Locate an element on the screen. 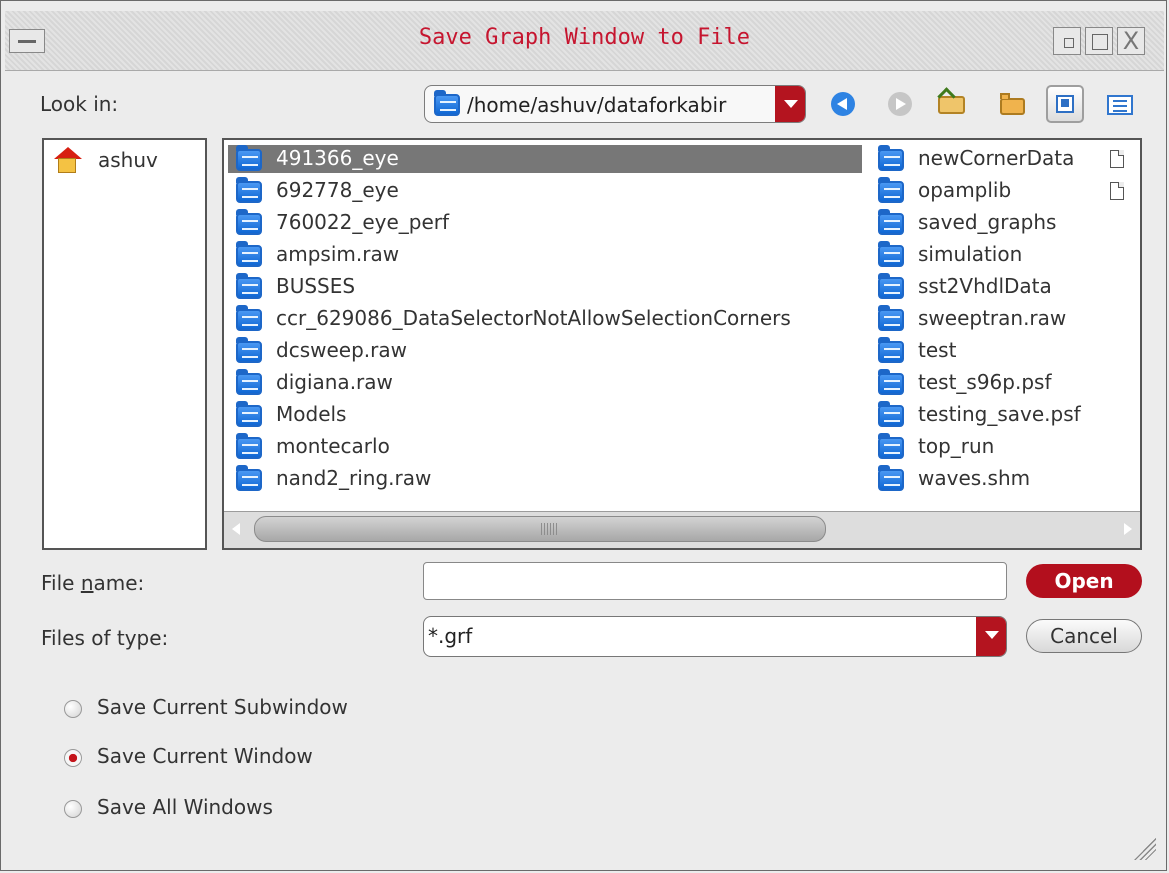 This screenshot has width=1169, height=873. up-folder-icon is located at coordinates (953, 105).